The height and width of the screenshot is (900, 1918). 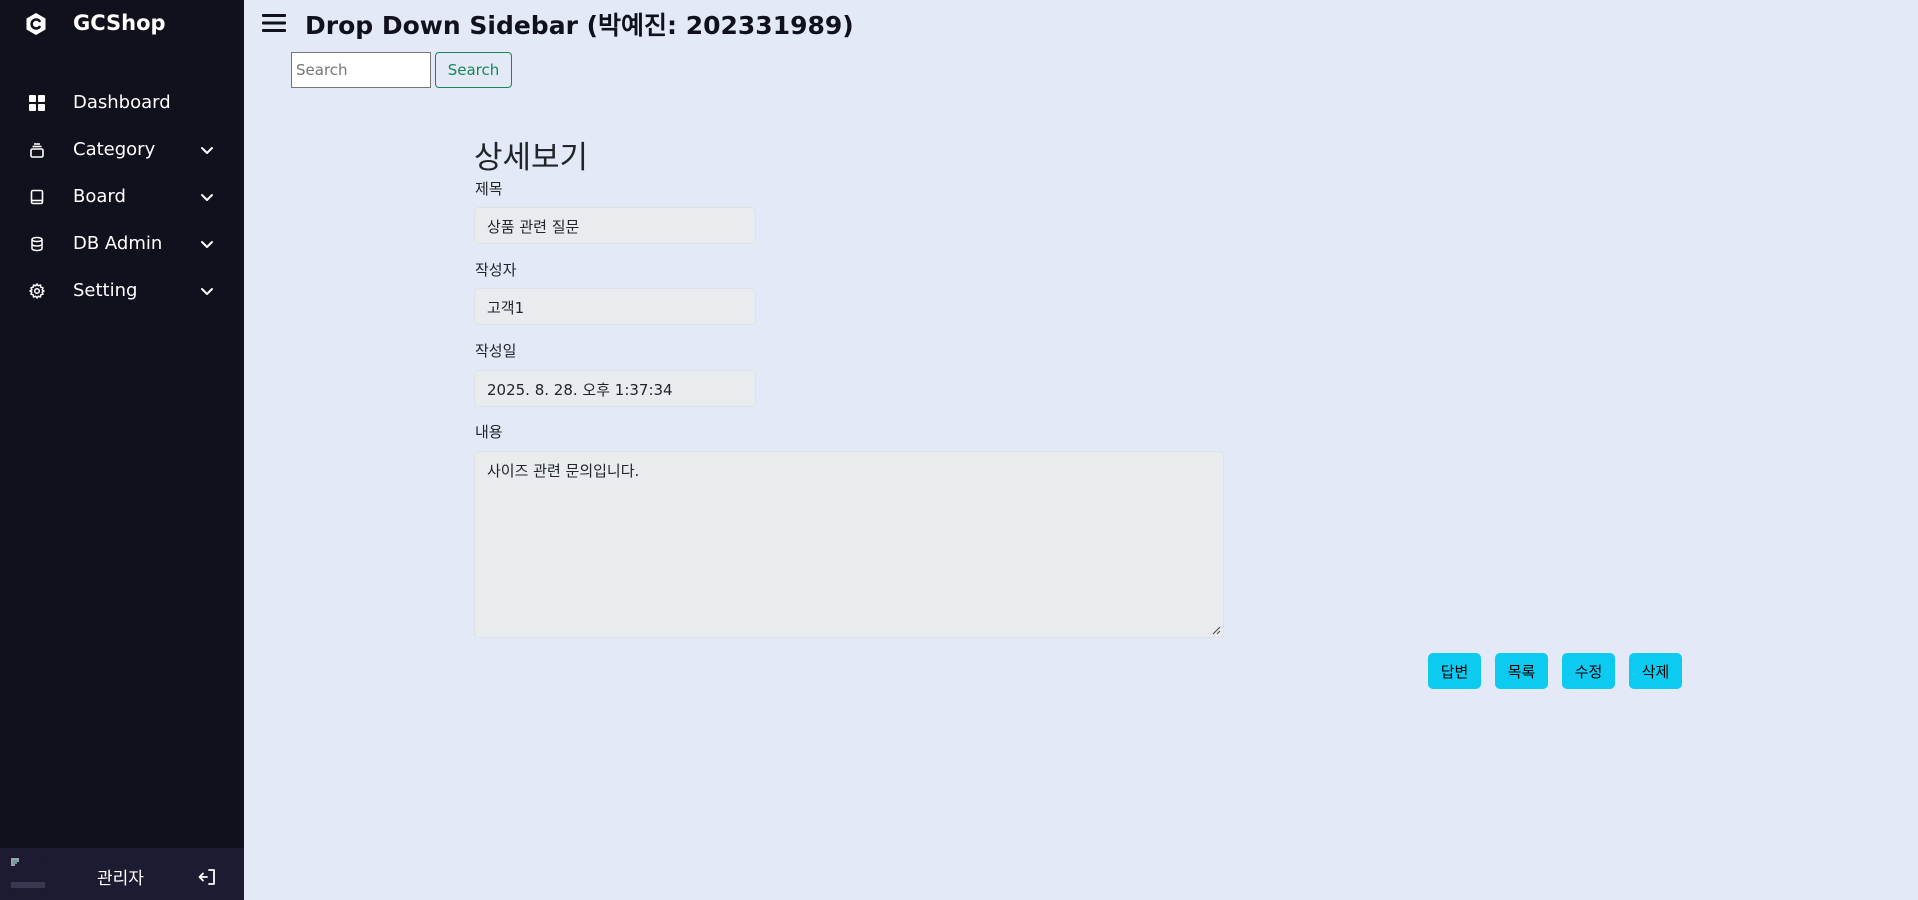 I want to click on sidebar-item-board: Board, so click(x=122, y=196).